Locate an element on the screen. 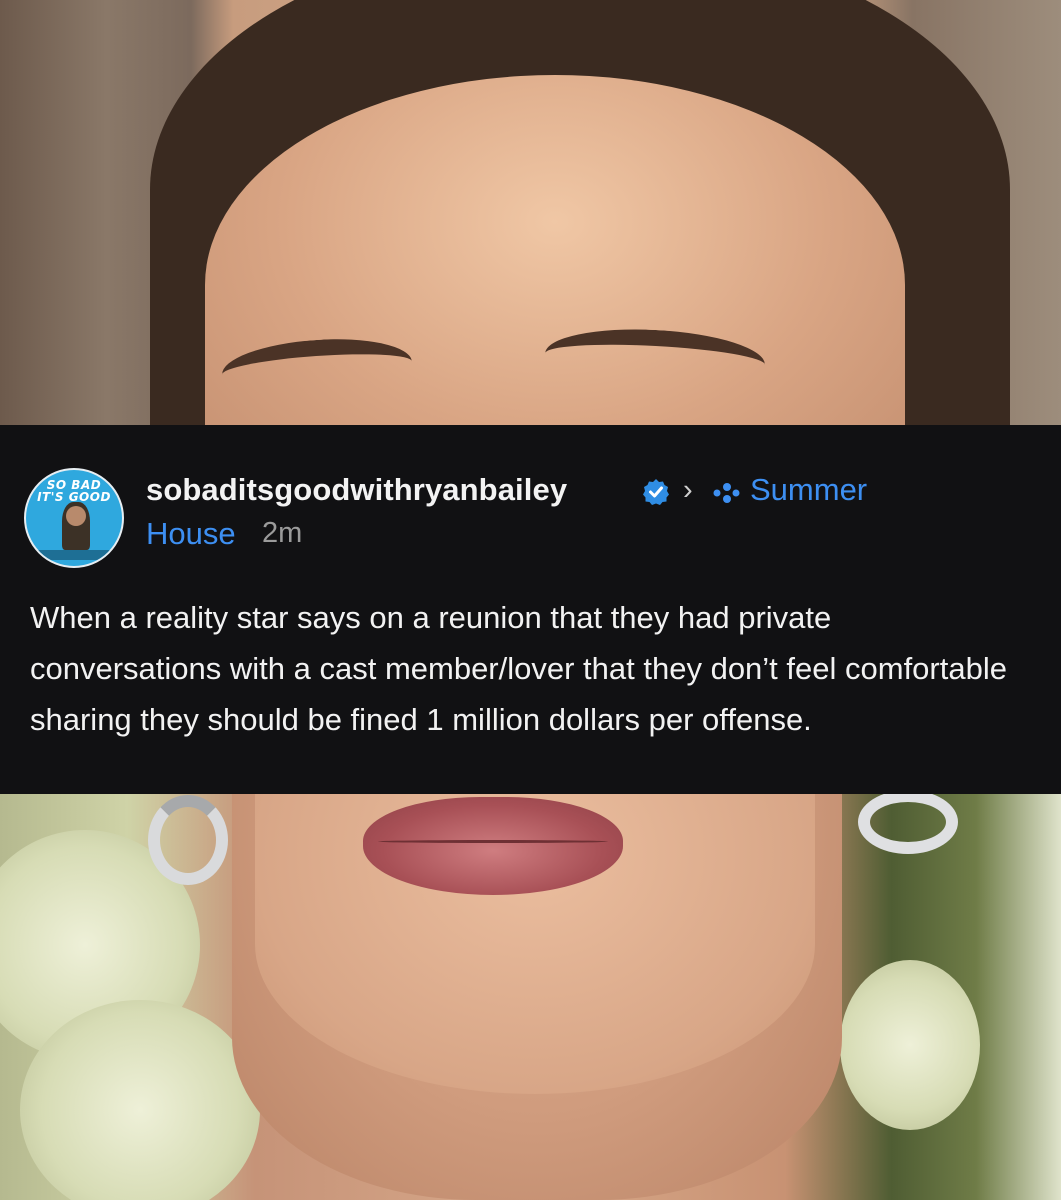 The height and width of the screenshot is (1200, 1061). lip-line is located at coordinates (493, 841).